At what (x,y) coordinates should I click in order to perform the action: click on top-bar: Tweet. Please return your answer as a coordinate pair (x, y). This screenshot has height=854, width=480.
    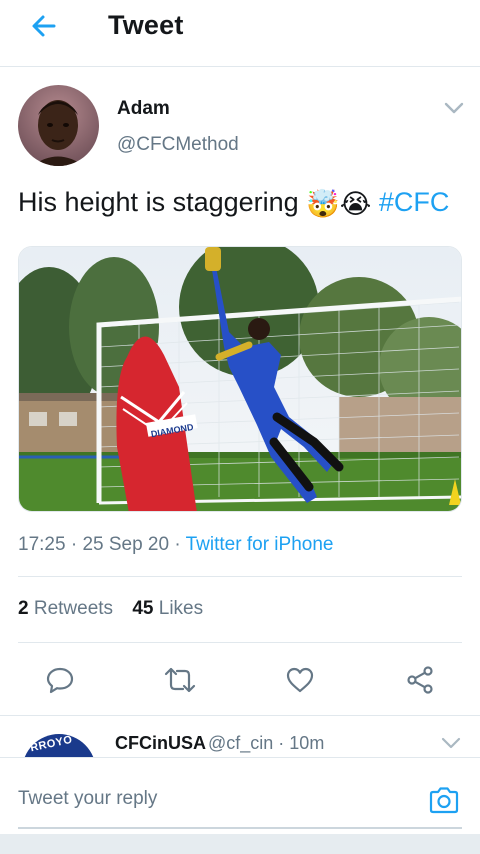
    Looking at the image, I should click on (240, 33).